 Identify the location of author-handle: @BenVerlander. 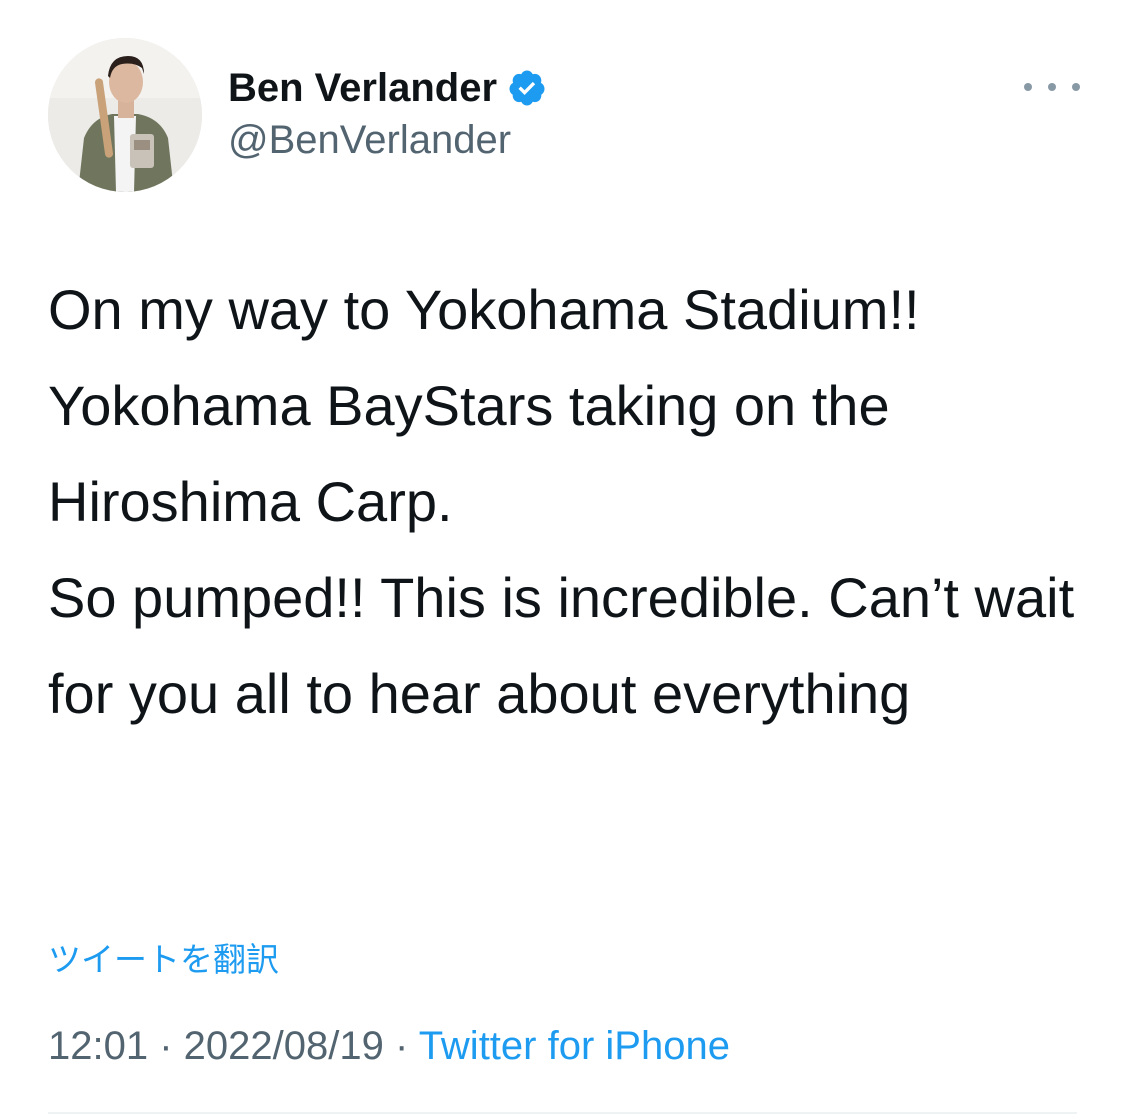
(369, 140).